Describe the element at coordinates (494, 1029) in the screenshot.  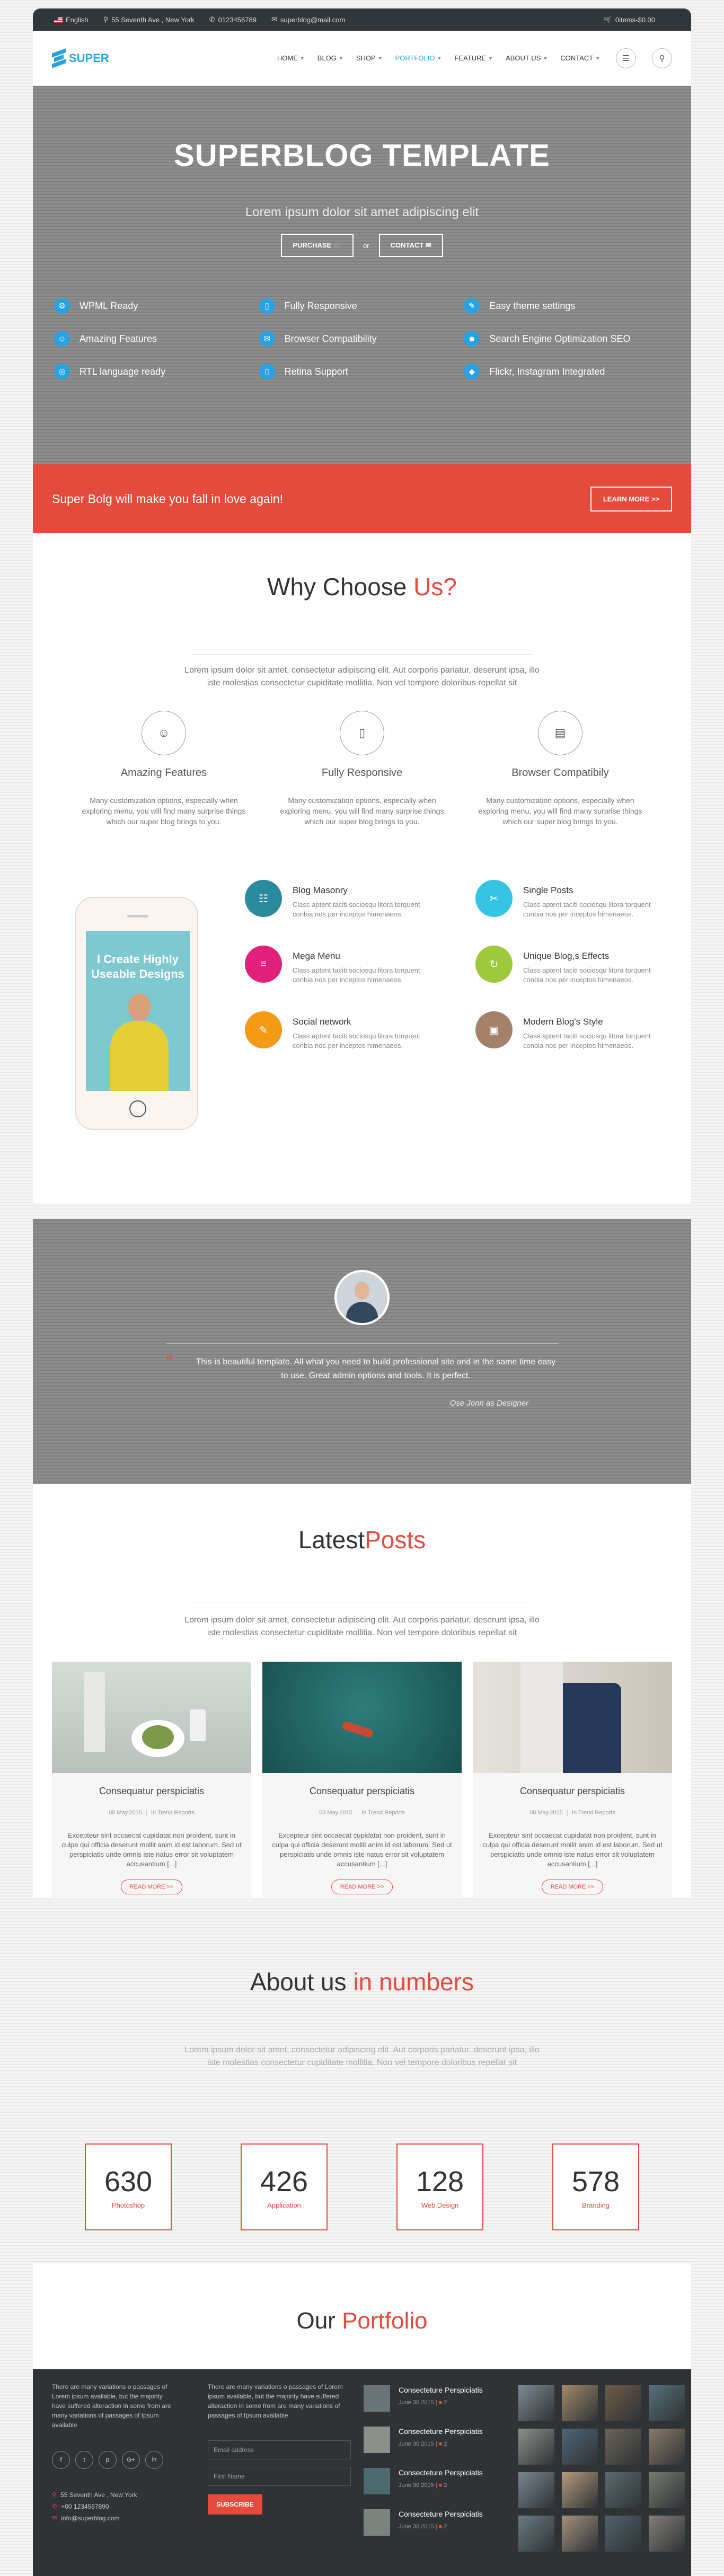
I see `bag-icon: ▣` at that location.